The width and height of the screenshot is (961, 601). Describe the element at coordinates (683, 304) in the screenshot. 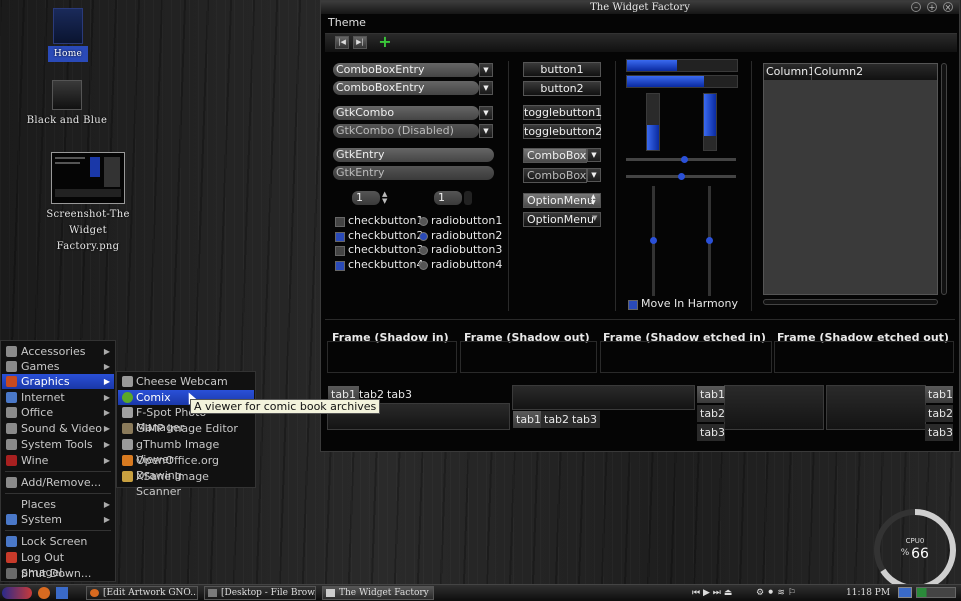

I see `move-in-harmony-checkbox: Move In Harmony` at that location.